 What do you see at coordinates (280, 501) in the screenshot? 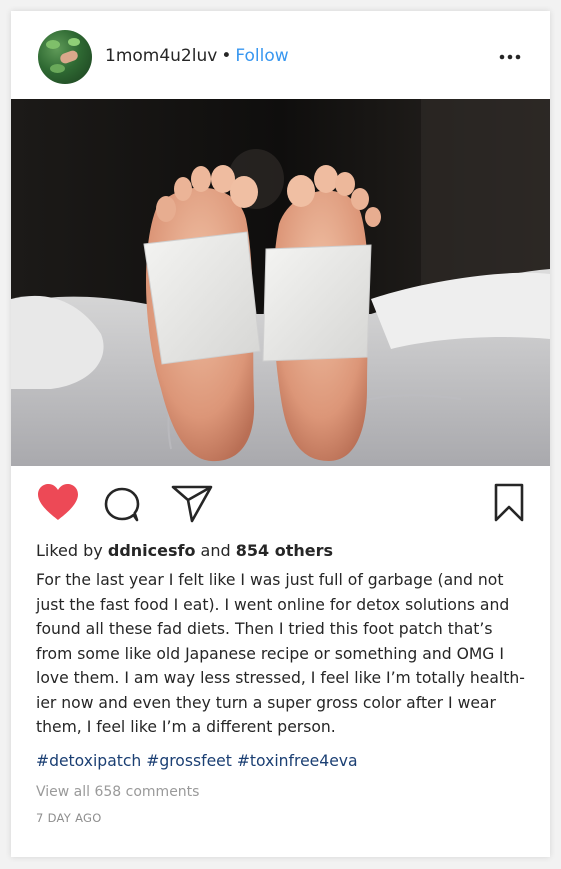
I see `post-actions` at bounding box center [280, 501].